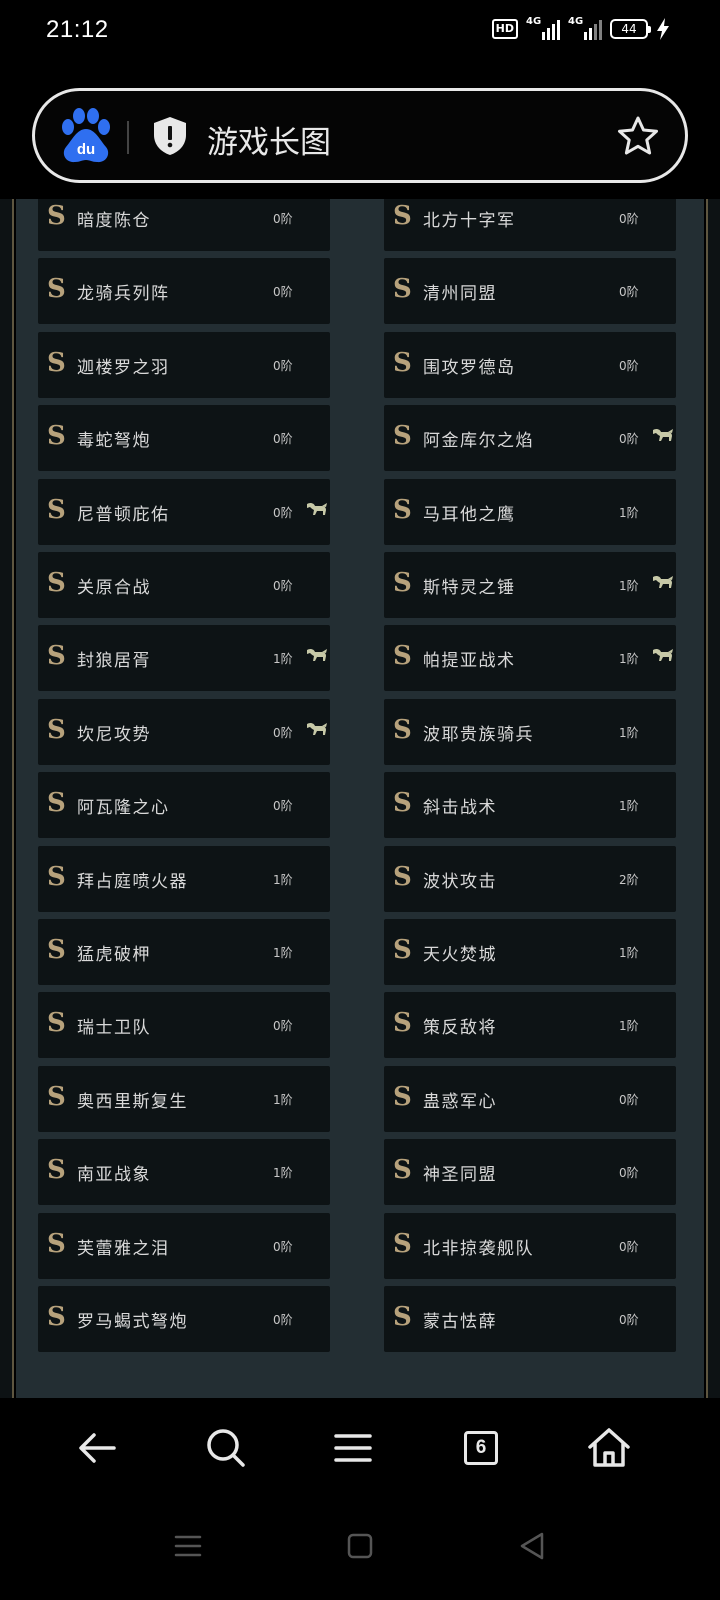 This screenshot has height=1600, width=720. Describe the element at coordinates (638, 136) in the screenshot. I see `bookmark-star-icon` at that location.